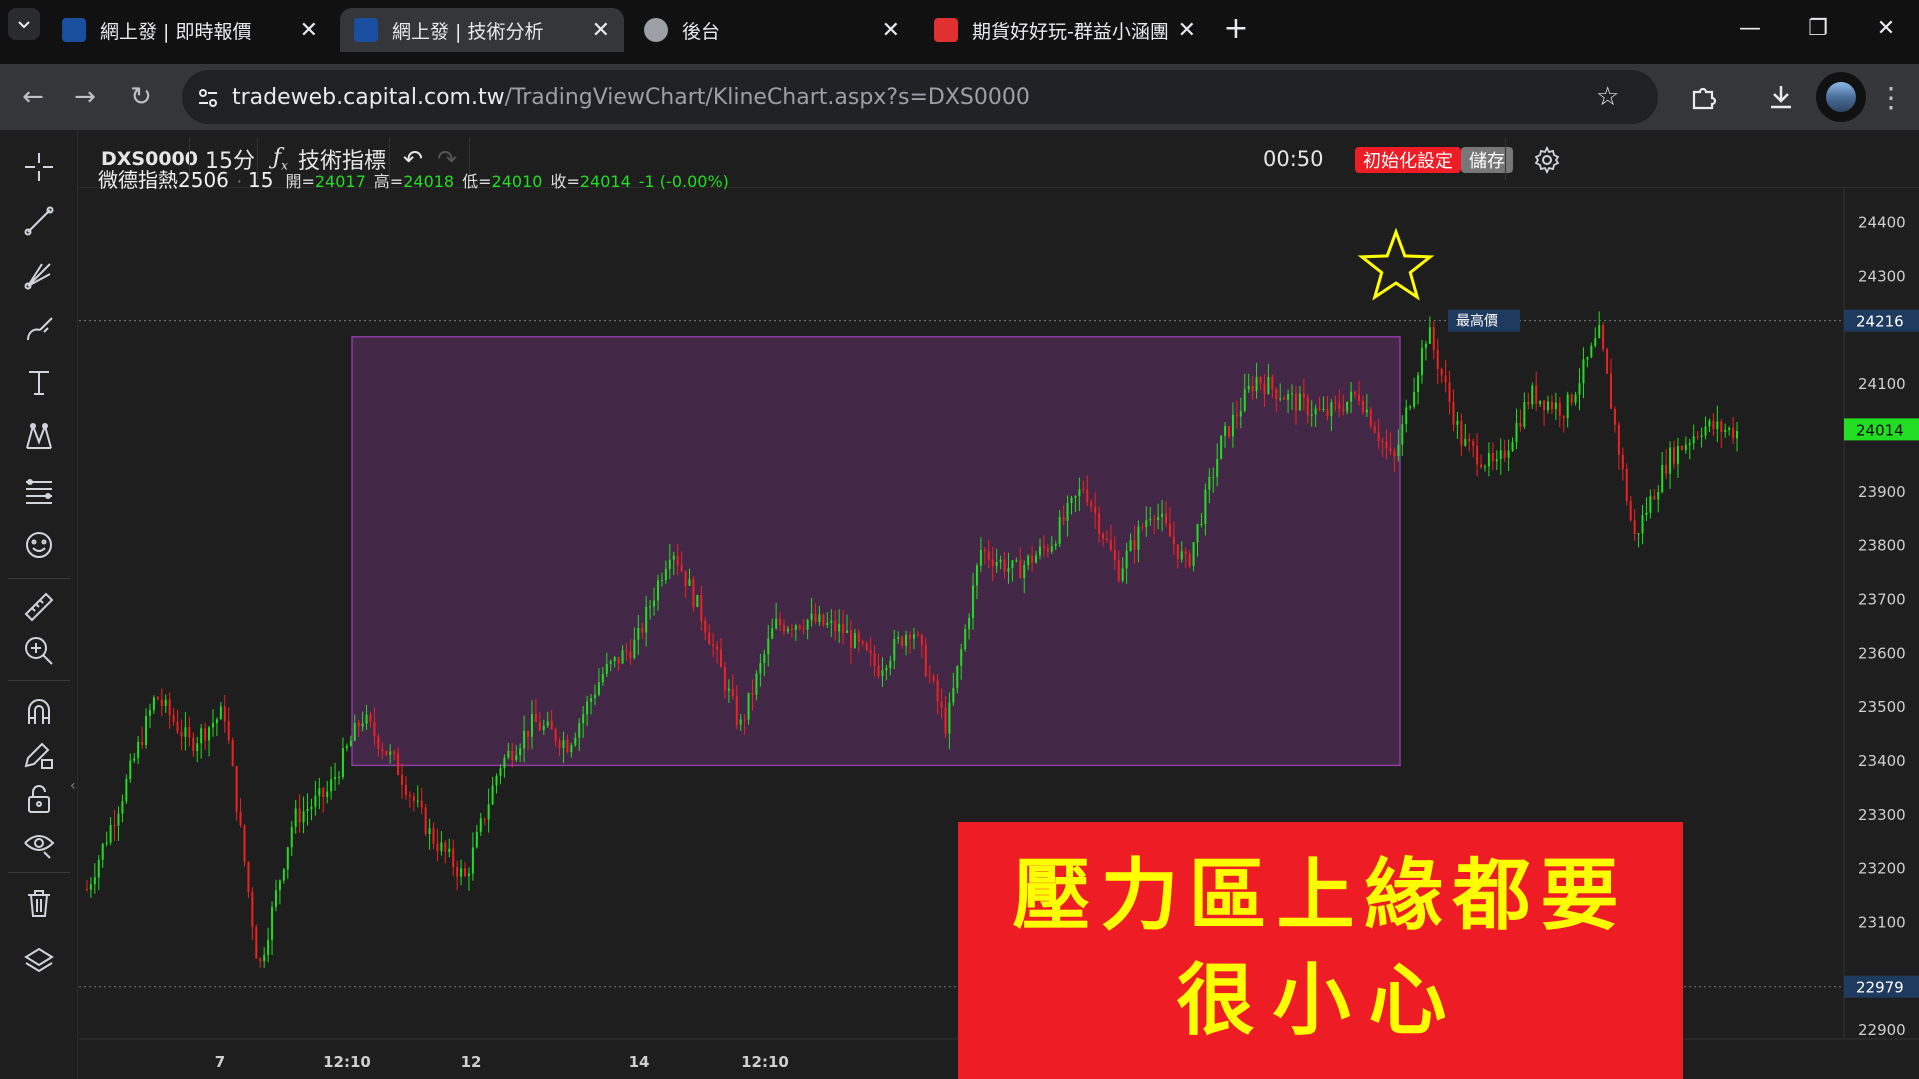 The width and height of the screenshot is (1919, 1079). Describe the element at coordinates (1547, 160) in the screenshot. I see `settings-gear-icon` at that location.